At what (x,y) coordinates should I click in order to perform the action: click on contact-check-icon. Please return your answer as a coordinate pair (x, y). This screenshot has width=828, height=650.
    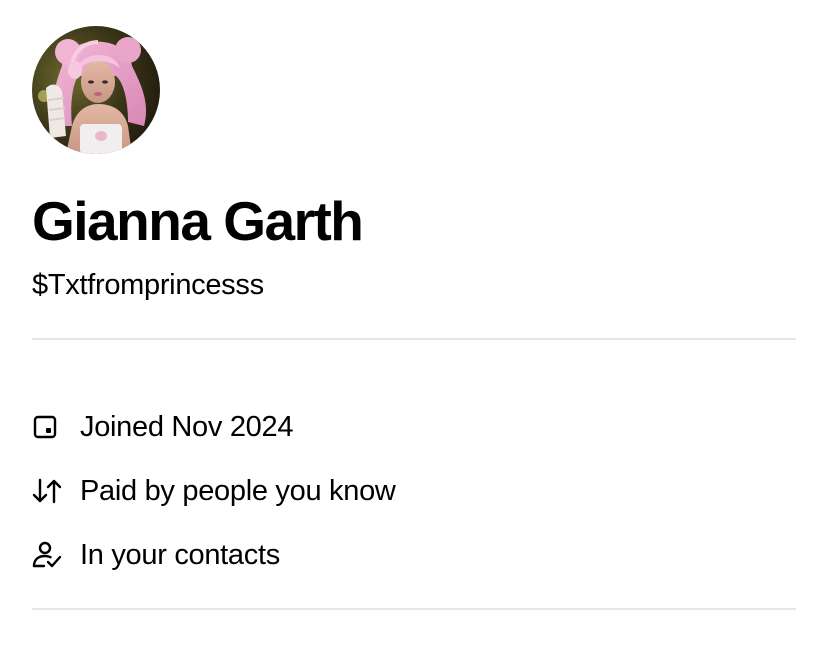
    Looking at the image, I should click on (48, 555).